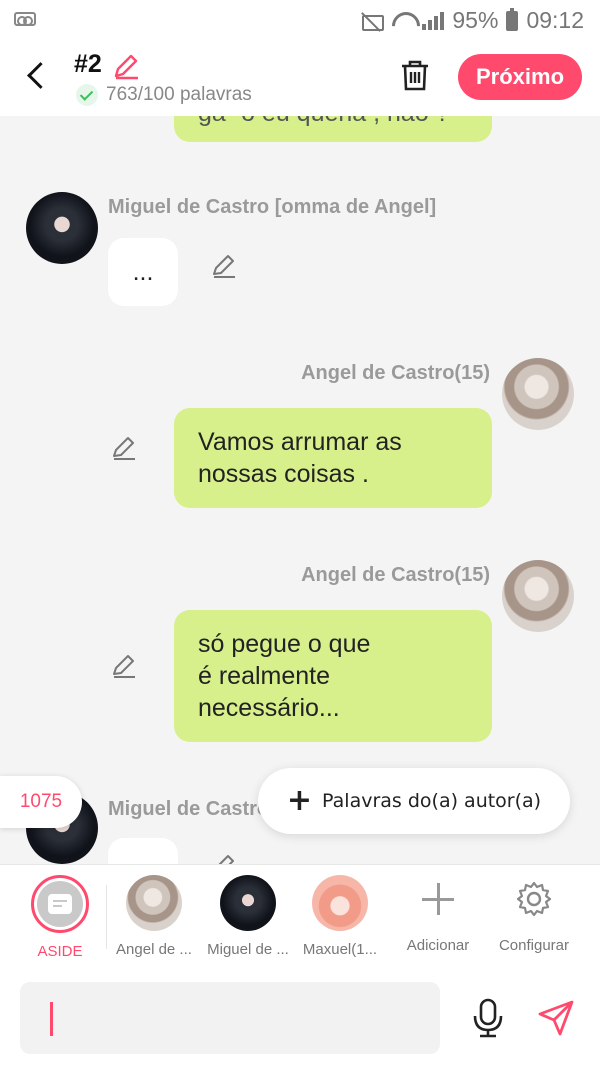 The image size is (600, 1067). I want to click on word-count-text: 763/100 palavras, so click(179, 94).